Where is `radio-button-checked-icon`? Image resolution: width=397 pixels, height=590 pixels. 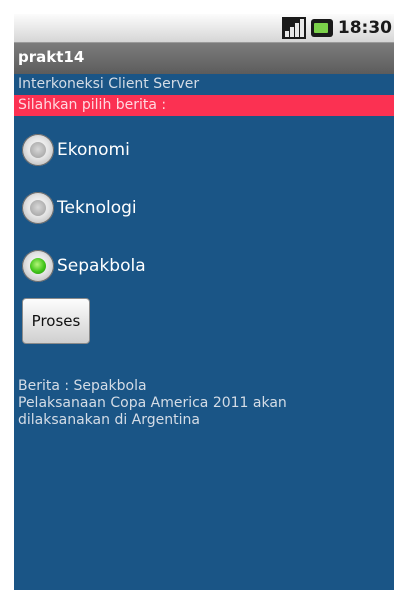
radio-button-checked-icon is located at coordinates (38, 266).